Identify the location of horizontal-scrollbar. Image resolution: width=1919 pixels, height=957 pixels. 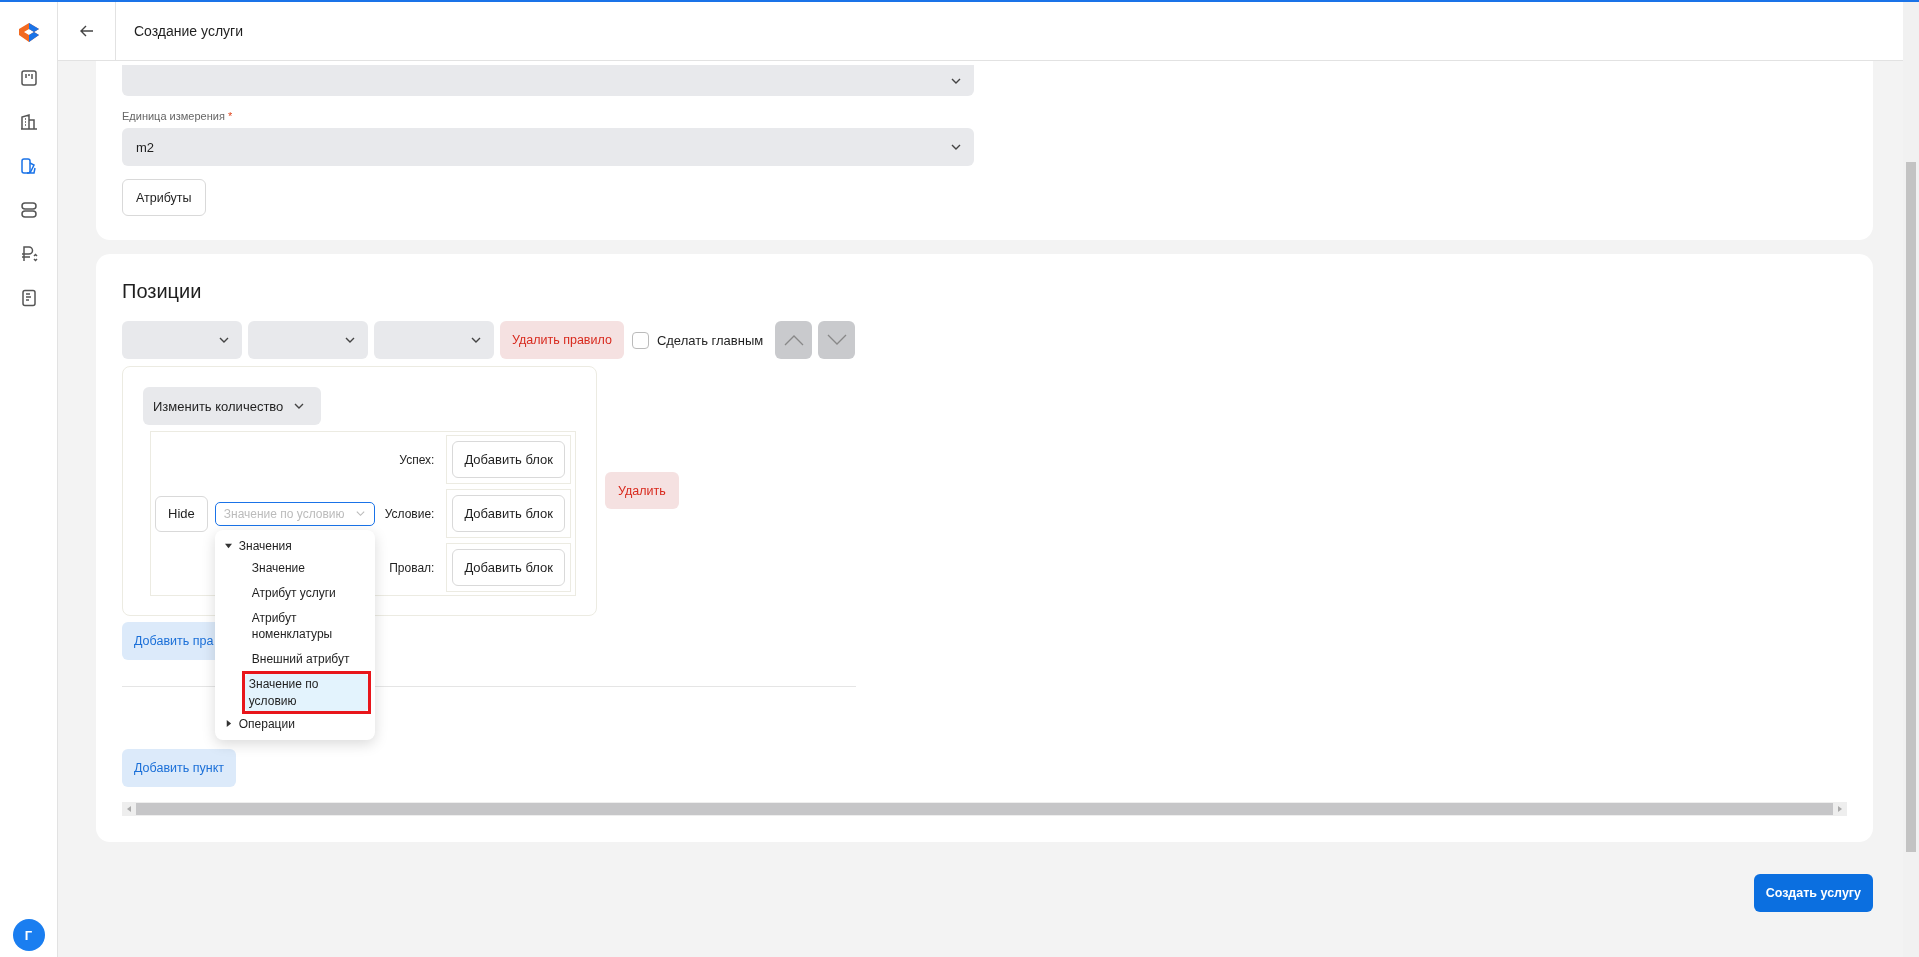
(984, 809).